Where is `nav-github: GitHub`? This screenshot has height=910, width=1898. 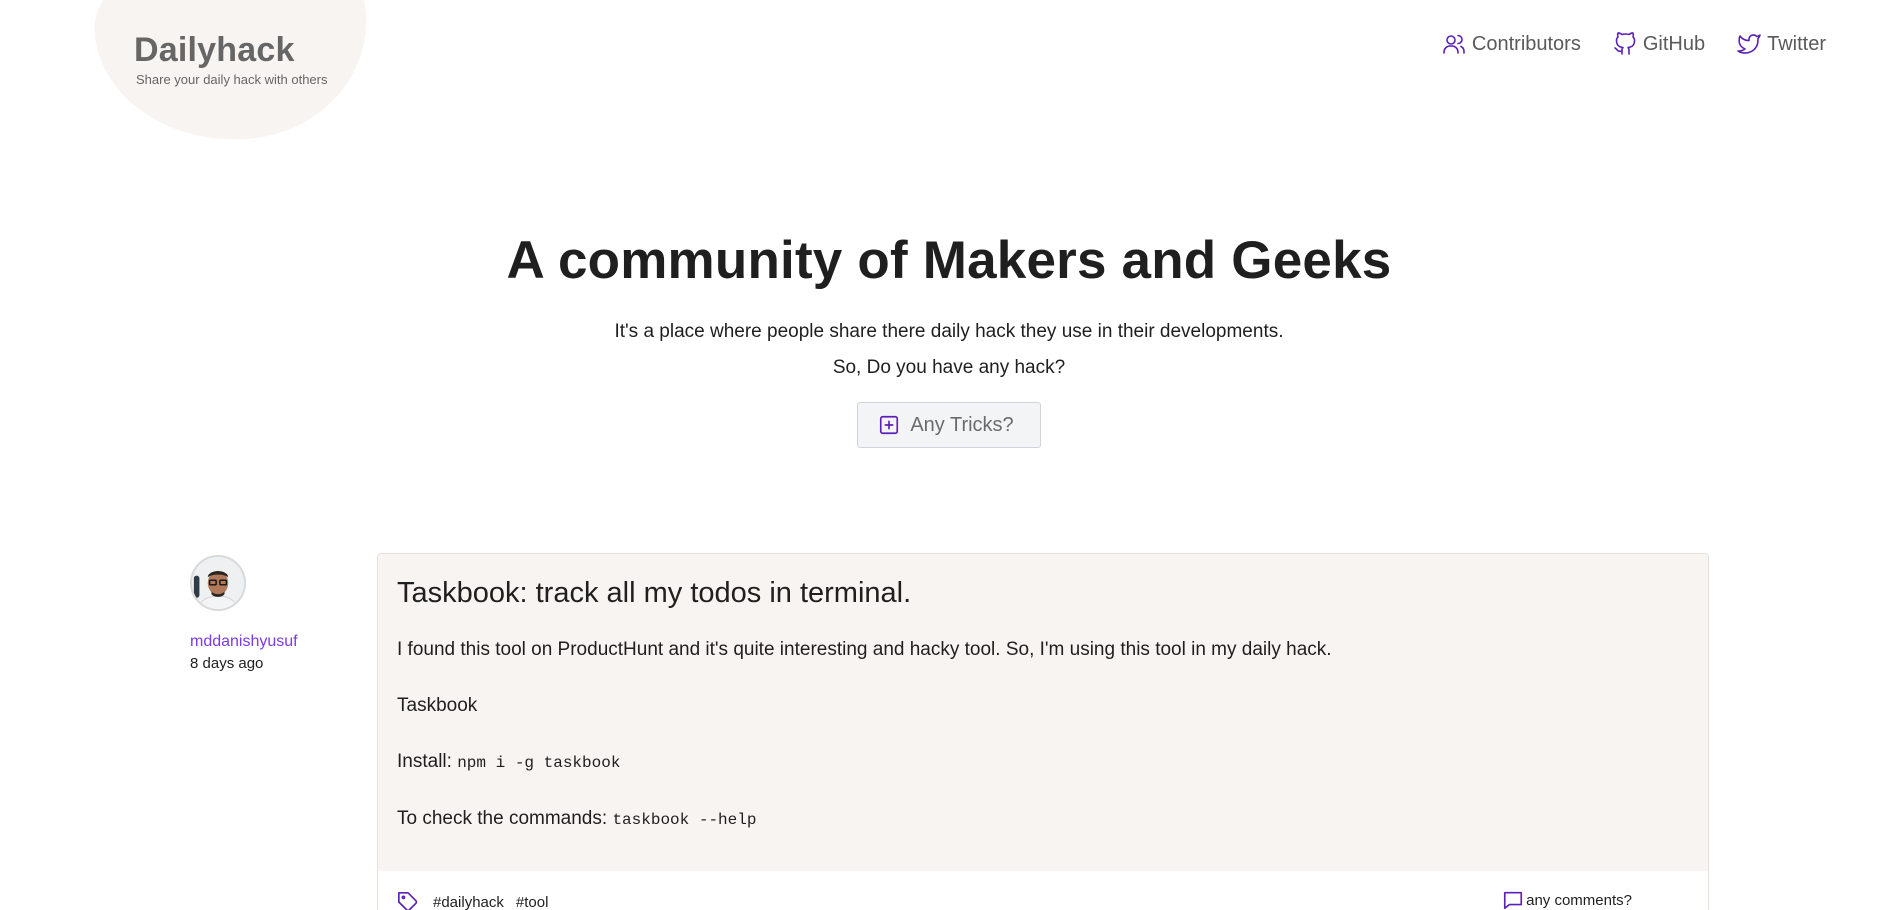
nav-github: GitHub is located at coordinates (1659, 44).